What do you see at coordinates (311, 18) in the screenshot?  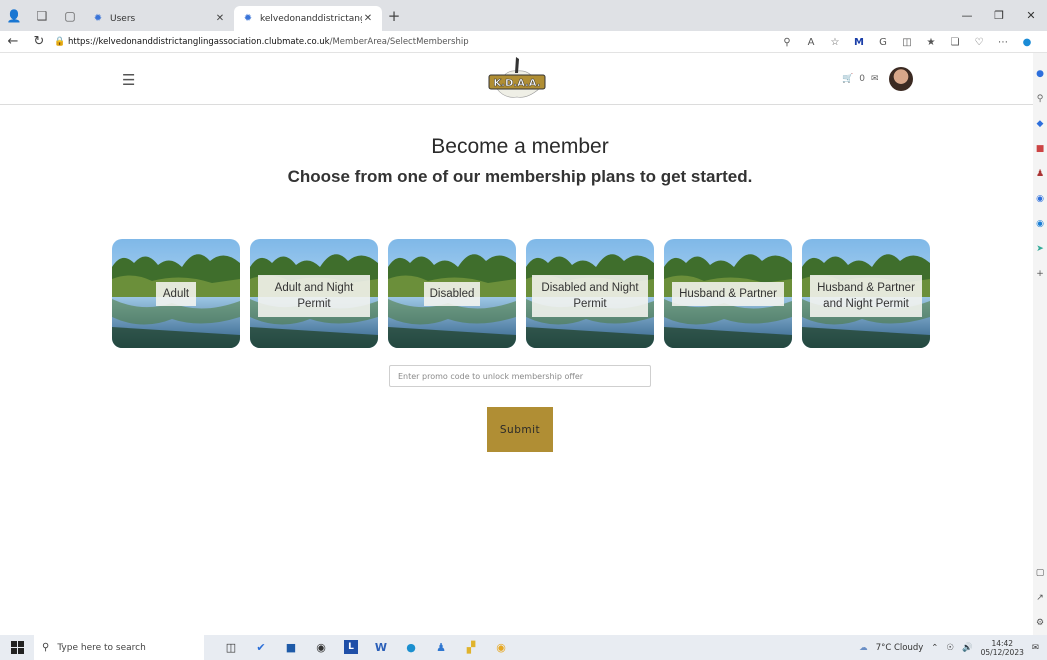 I see `tab-label: kelvedonanddistrictanglingassoc` at bounding box center [311, 18].